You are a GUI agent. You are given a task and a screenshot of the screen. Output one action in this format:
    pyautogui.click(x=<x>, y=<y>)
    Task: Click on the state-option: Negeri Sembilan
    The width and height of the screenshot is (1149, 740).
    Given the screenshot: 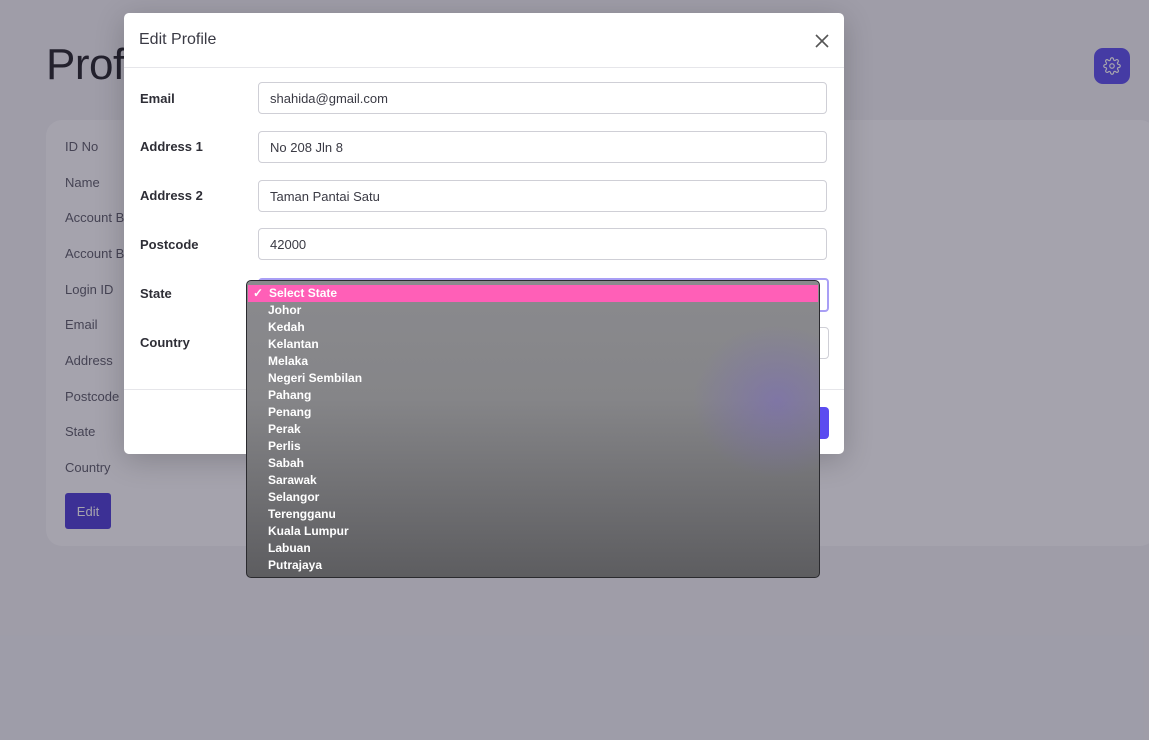 What is the action you would take?
    pyautogui.click(x=533, y=378)
    